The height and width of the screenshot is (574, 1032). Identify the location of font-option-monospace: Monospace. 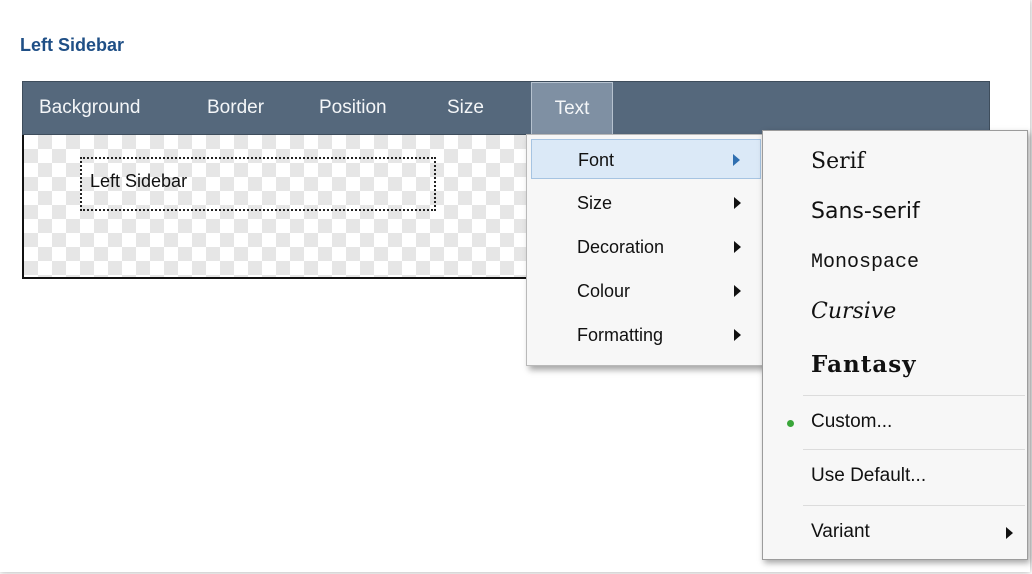
(895, 263).